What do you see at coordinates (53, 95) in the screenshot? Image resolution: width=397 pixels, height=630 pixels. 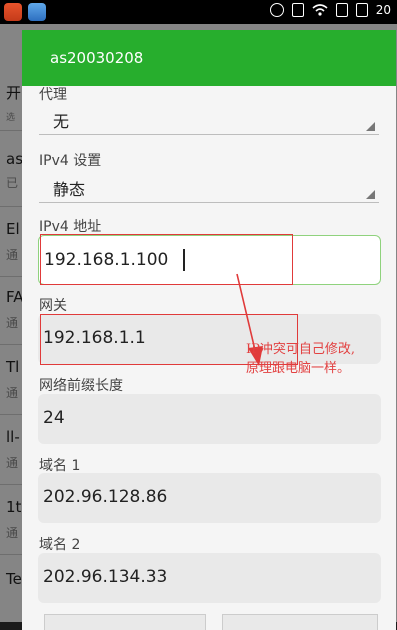 I see `proxy-label: 代理` at bounding box center [53, 95].